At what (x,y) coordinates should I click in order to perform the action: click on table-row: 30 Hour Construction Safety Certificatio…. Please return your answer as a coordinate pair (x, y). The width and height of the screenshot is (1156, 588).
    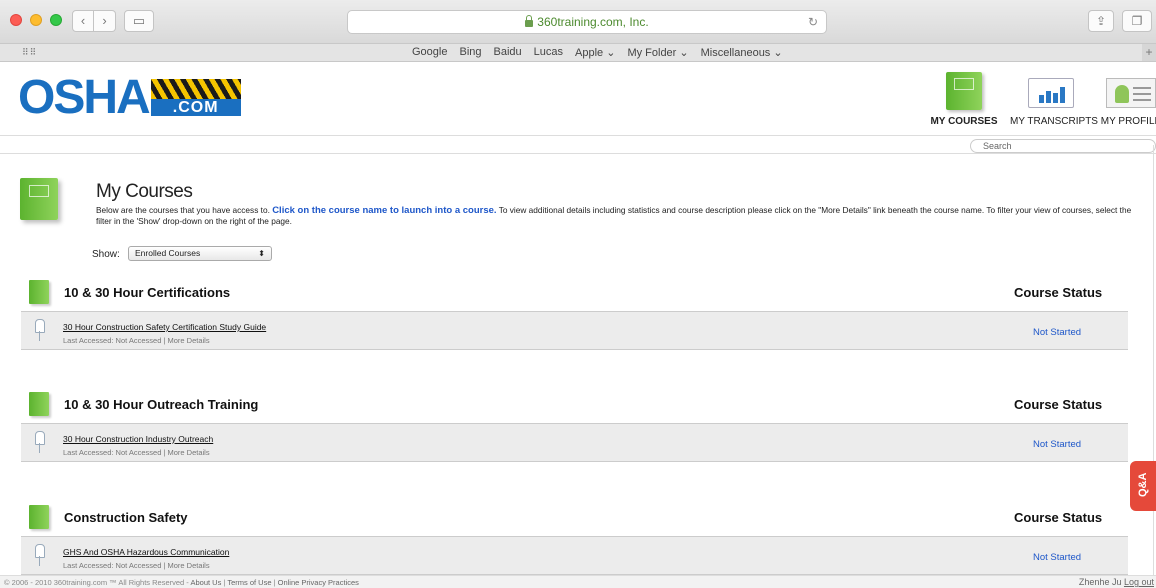
    Looking at the image, I should click on (574, 330).